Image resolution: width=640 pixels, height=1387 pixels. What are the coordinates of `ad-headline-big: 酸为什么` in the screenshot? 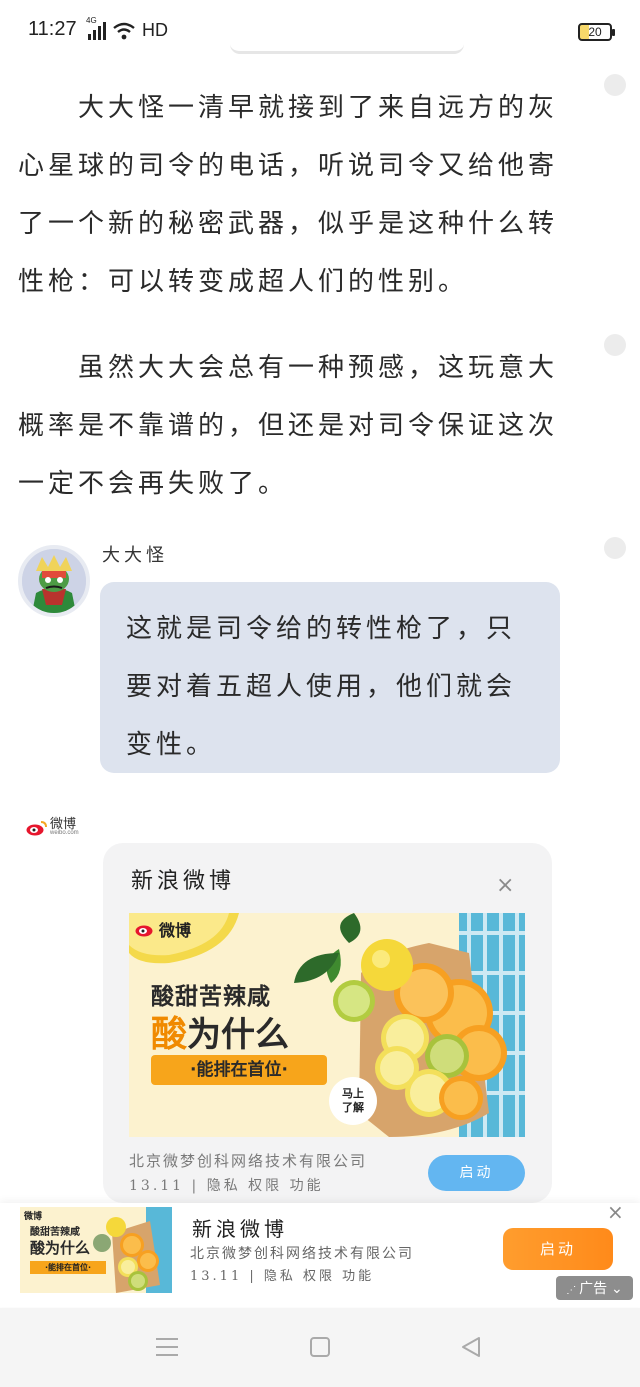 It's located at (220, 1034).